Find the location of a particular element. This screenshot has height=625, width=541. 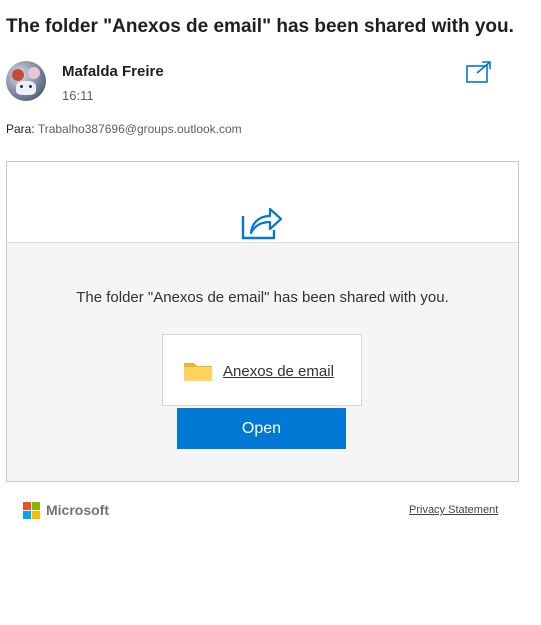

microsoft-logo-icon is located at coordinates (32, 511).